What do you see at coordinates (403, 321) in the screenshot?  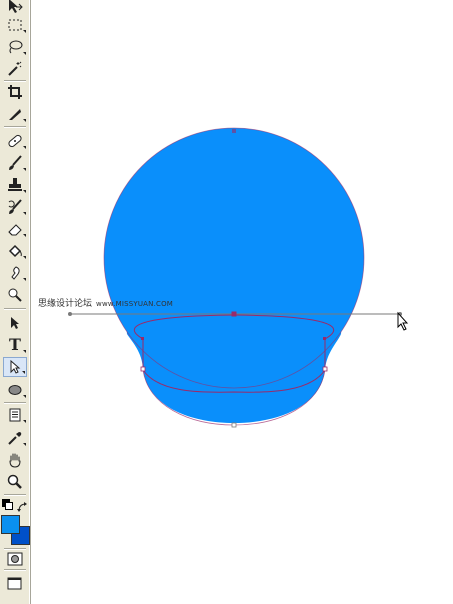 I see `mouse-cursor-icon` at bounding box center [403, 321].